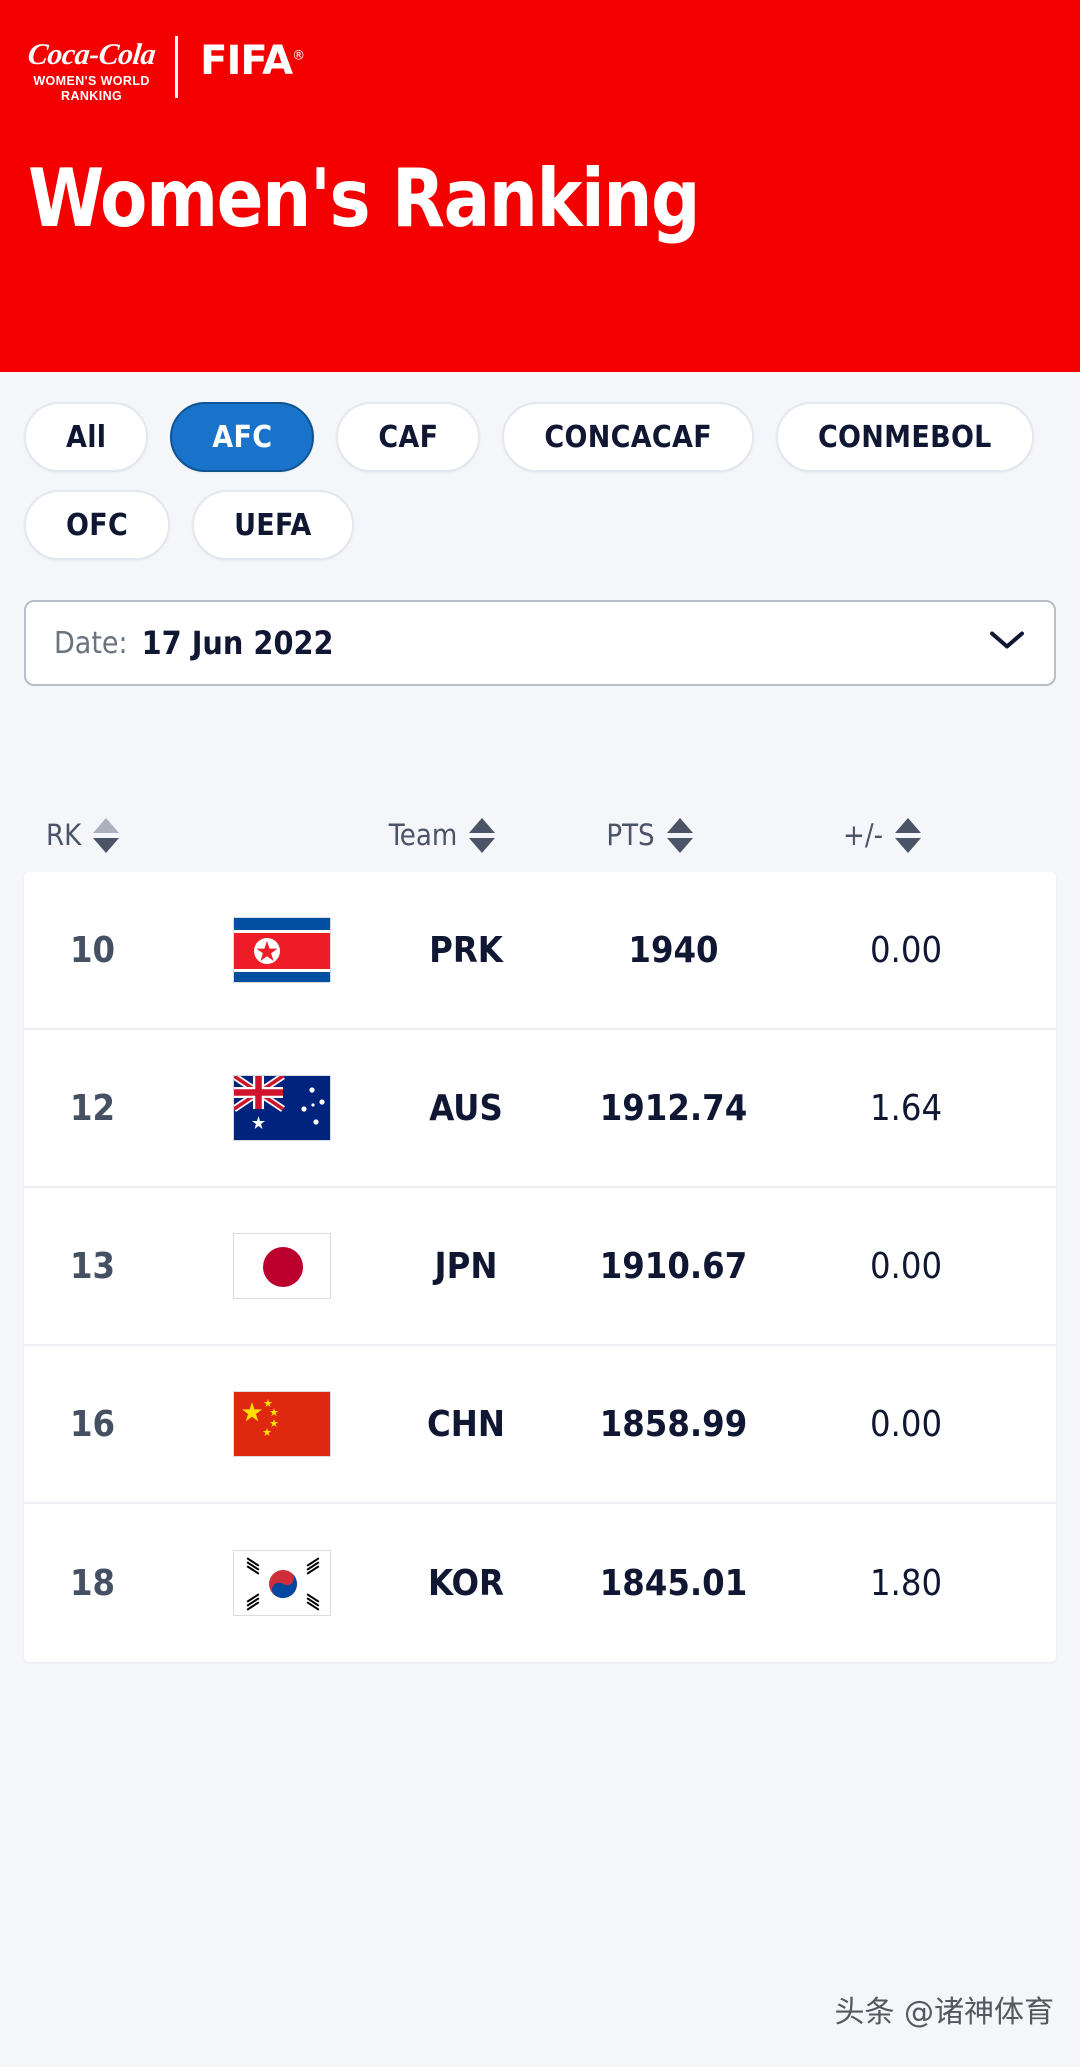 This screenshot has height=2067, width=1080. Describe the element at coordinates (904, 437) in the screenshot. I see `filter-pill-conmebol: CONMEBOL` at that location.